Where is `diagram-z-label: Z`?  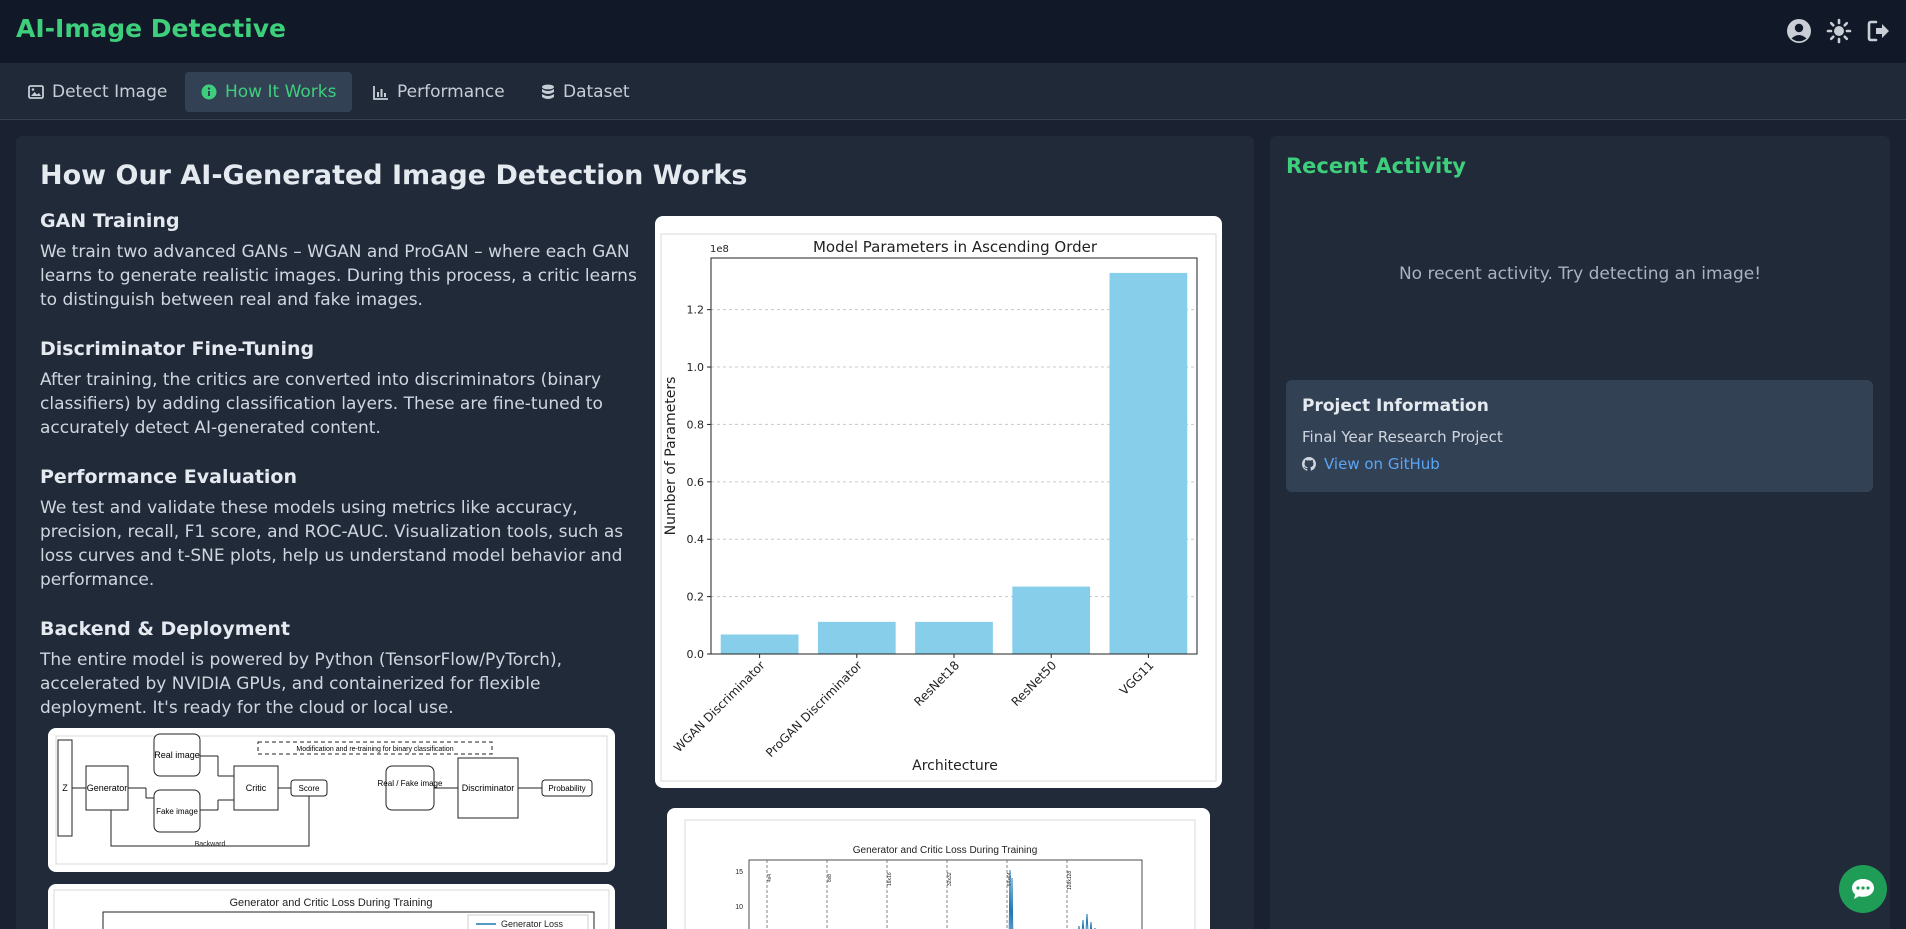 diagram-z-label: Z is located at coordinates (65, 788).